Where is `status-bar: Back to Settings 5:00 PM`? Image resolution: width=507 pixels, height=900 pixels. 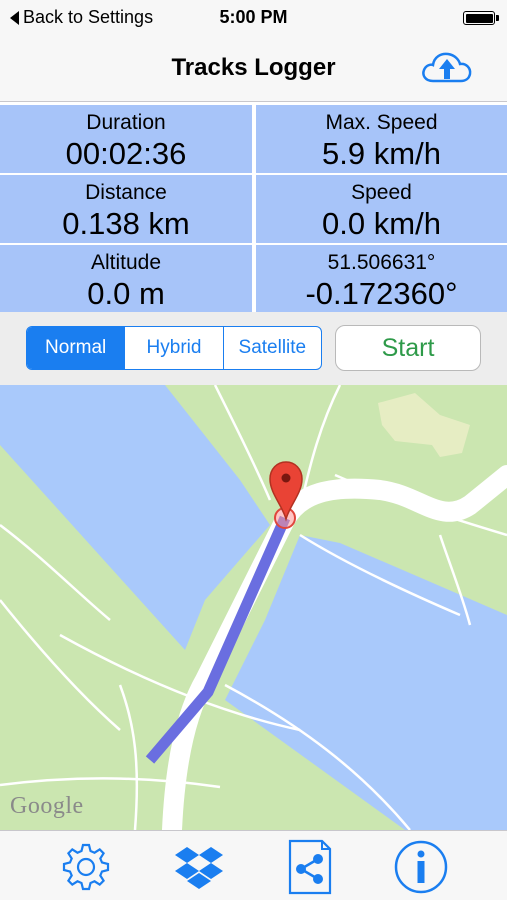 status-bar: Back to Settings 5:00 PM is located at coordinates (253, 18).